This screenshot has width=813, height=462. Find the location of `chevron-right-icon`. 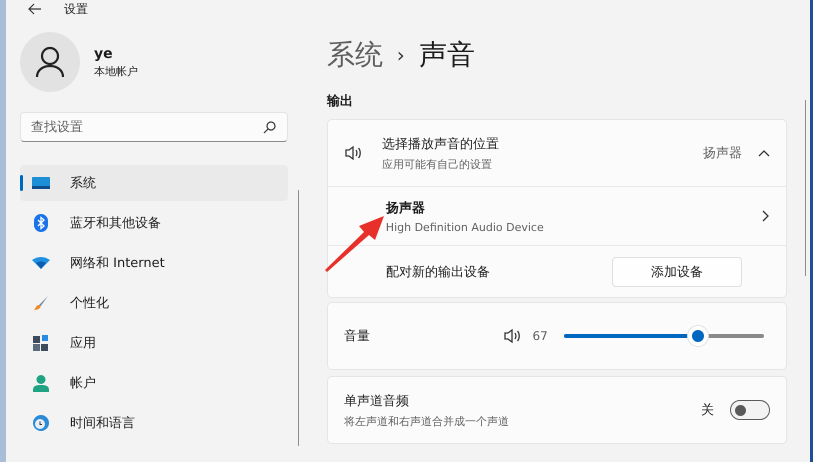

chevron-right-icon is located at coordinates (766, 216).